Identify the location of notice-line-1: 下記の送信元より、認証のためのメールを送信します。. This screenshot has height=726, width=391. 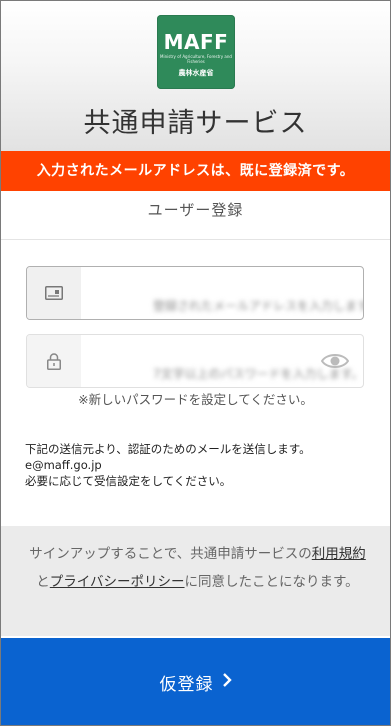
(168, 449).